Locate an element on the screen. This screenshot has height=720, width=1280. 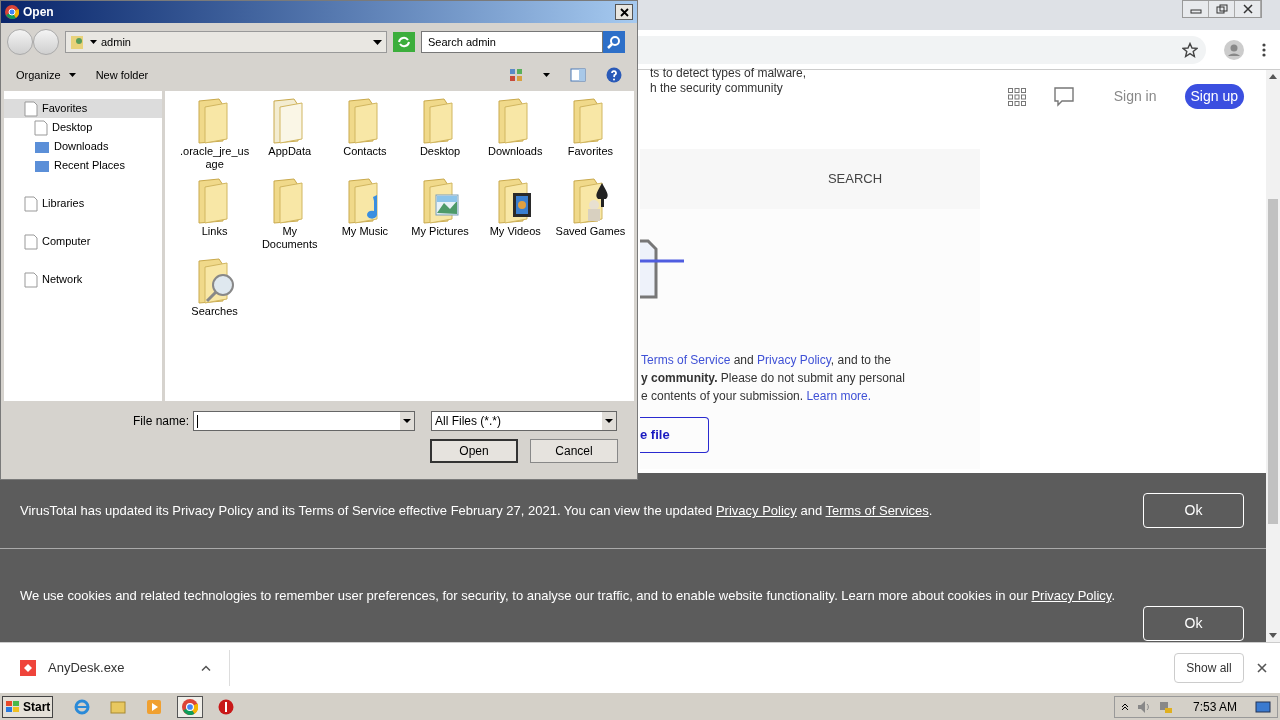
folder-item: Downloads is located at coordinates (515, 136).